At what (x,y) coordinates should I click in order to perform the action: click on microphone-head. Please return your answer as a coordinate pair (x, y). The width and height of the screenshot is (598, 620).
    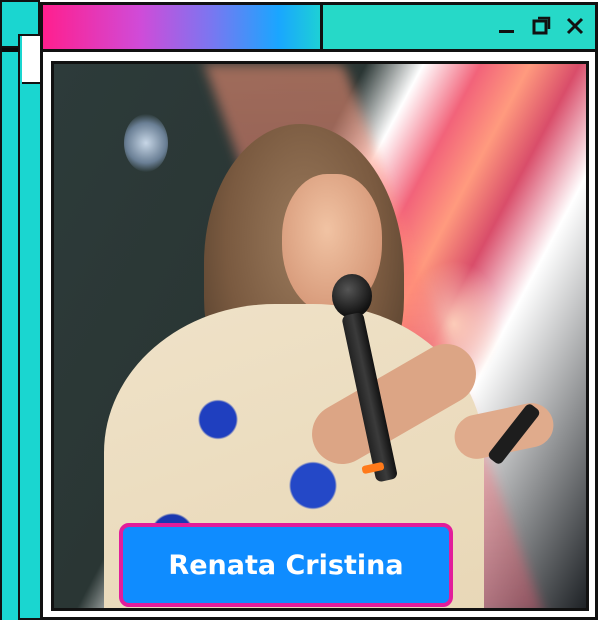
    Looking at the image, I should click on (352, 296).